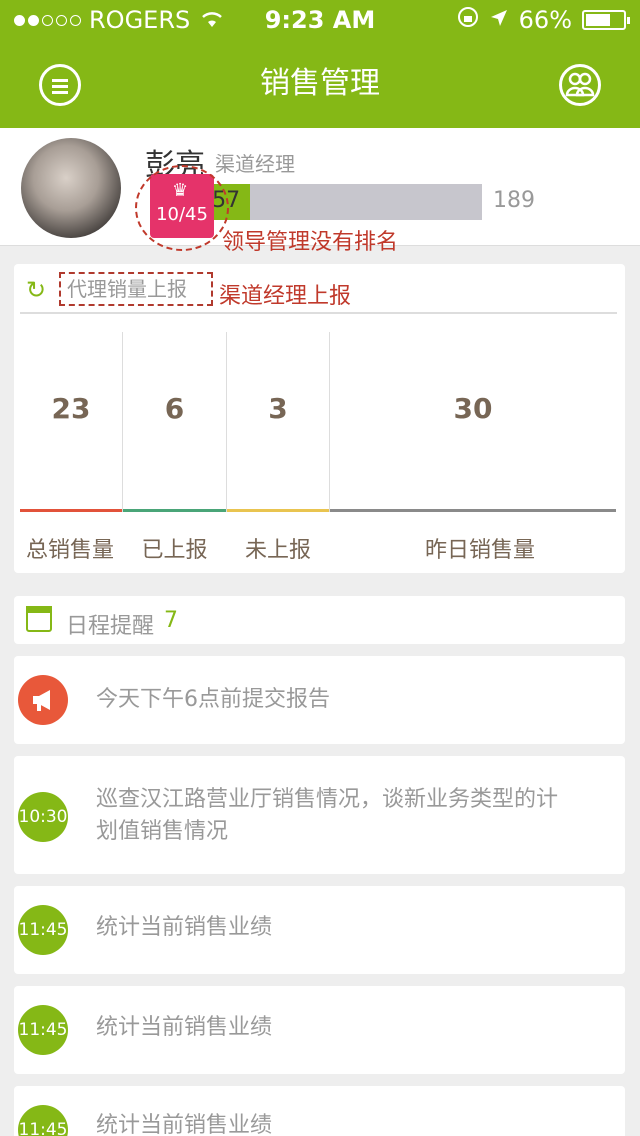 This screenshot has width=640, height=1136. Describe the element at coordinates (212, 20) in the screenshot. I see `wifi-icon` at that location.